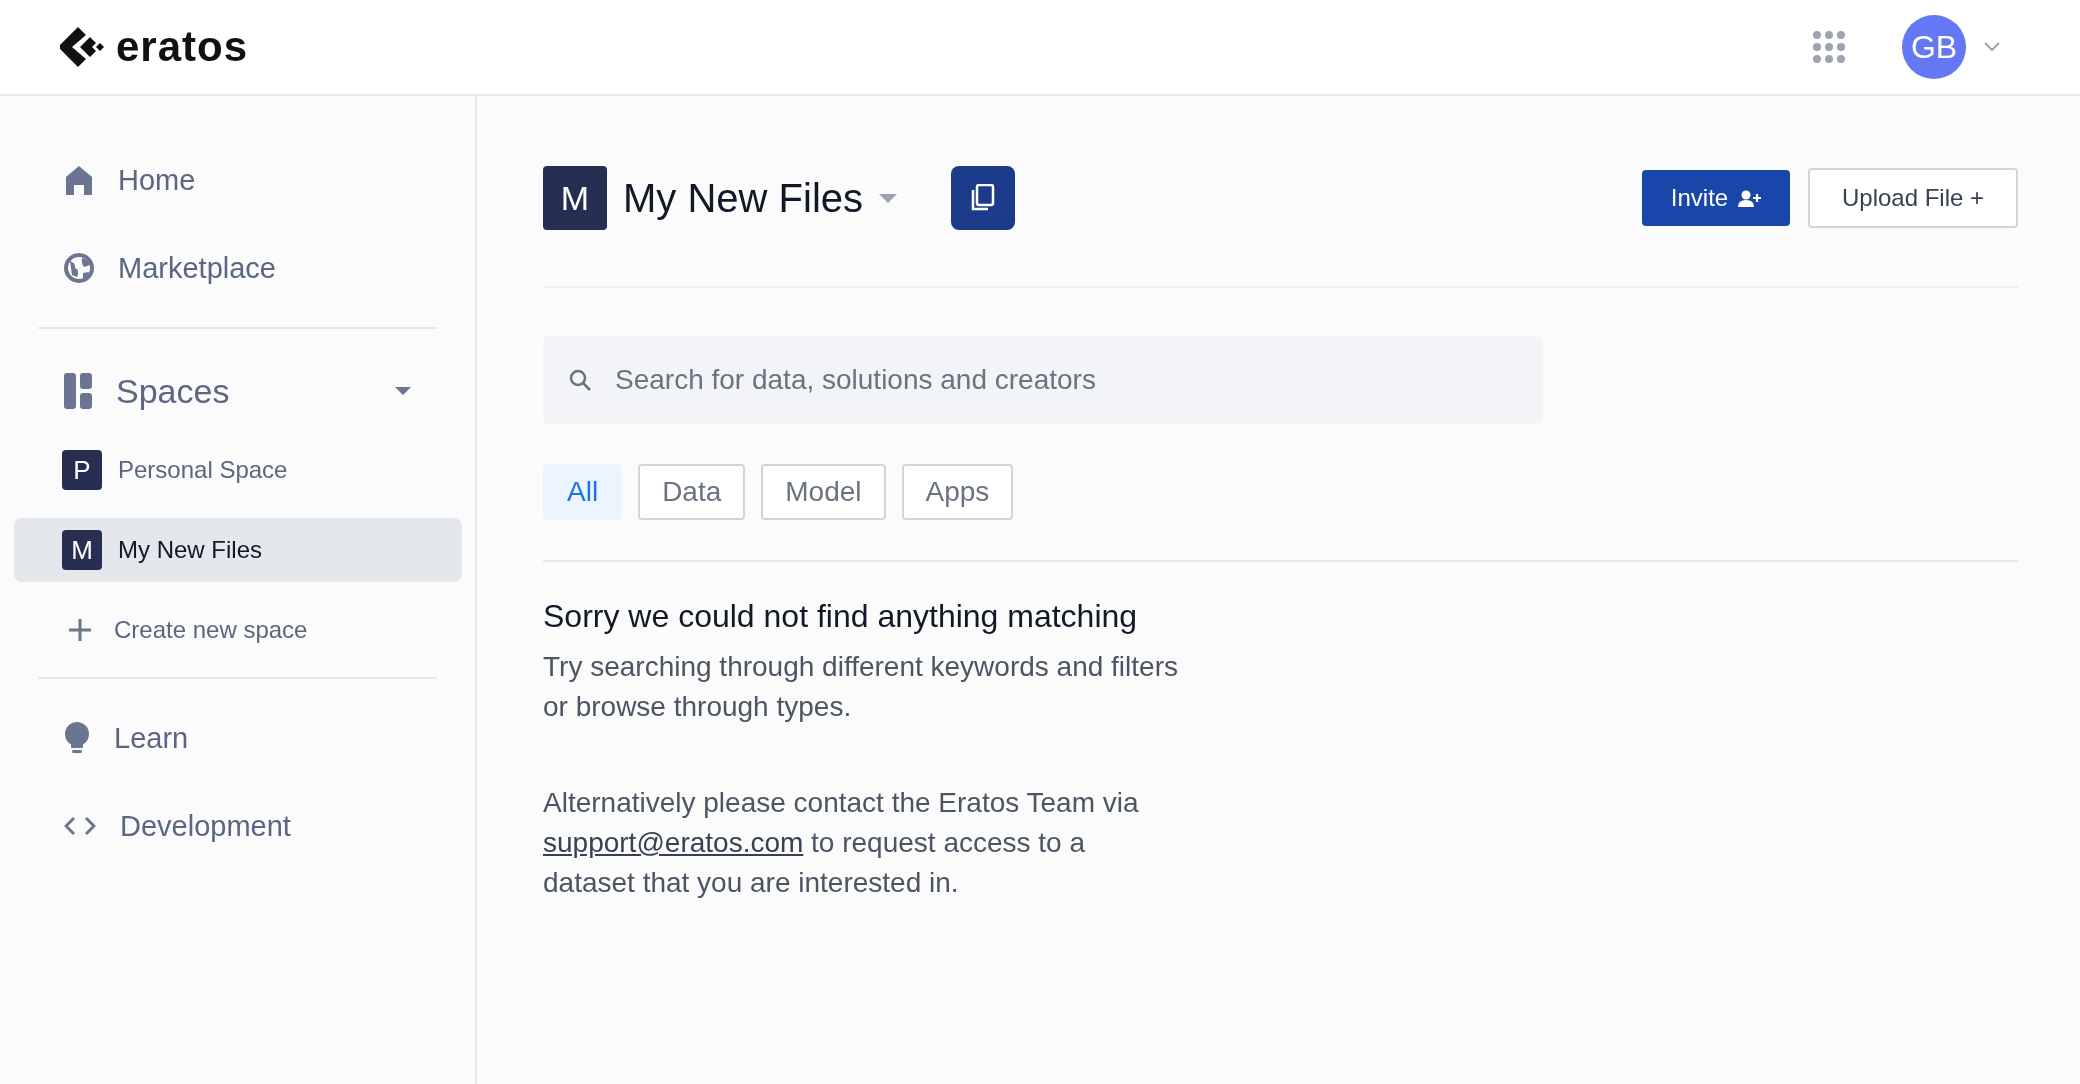  What do you see at coordinates (190, 550) in the screenshot?
I see `space-name: My New Files` at bounding box center [190, 550].